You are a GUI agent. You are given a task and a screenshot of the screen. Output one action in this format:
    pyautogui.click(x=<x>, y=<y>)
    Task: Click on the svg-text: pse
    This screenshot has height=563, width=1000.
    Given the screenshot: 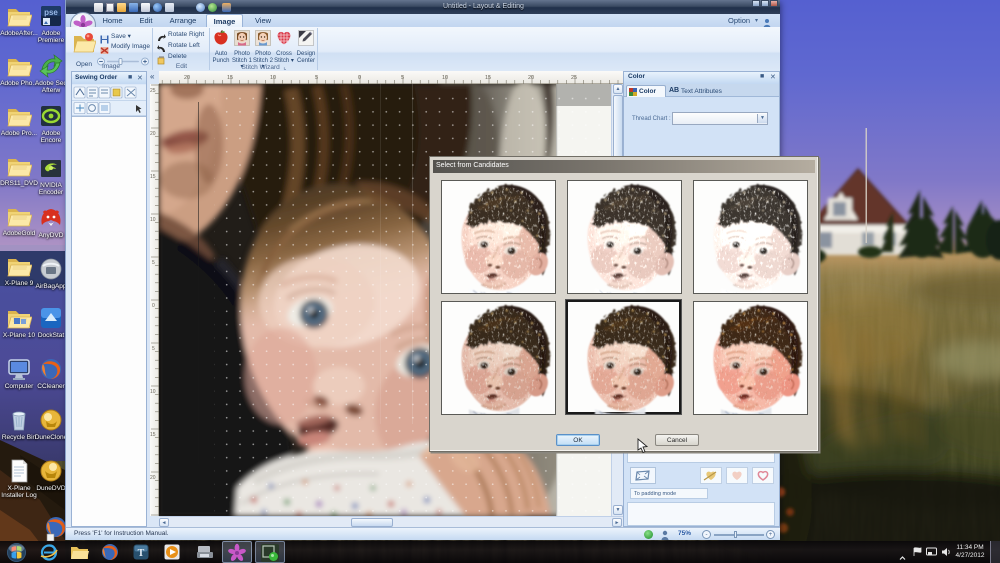 What is the action you would take?
    pyautogui.click(x=51, y=12)
    